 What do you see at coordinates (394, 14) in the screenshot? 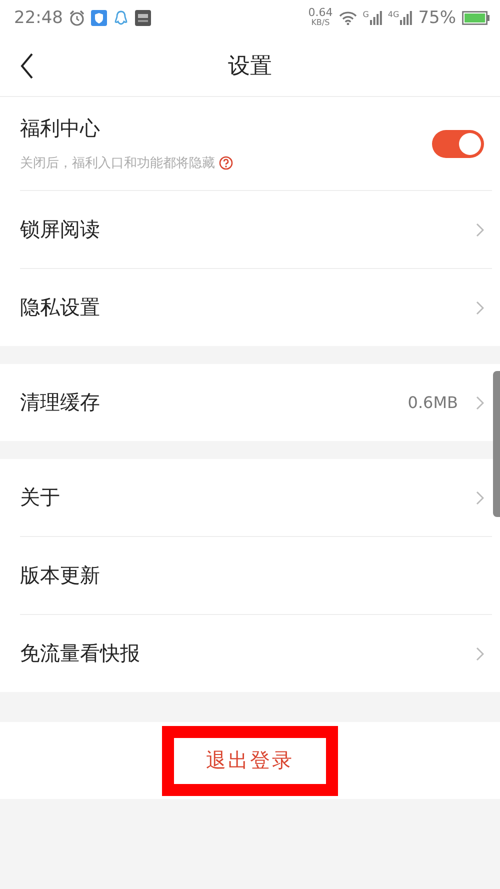
I see `network-type: 4G` at bounding box center [394, 14].